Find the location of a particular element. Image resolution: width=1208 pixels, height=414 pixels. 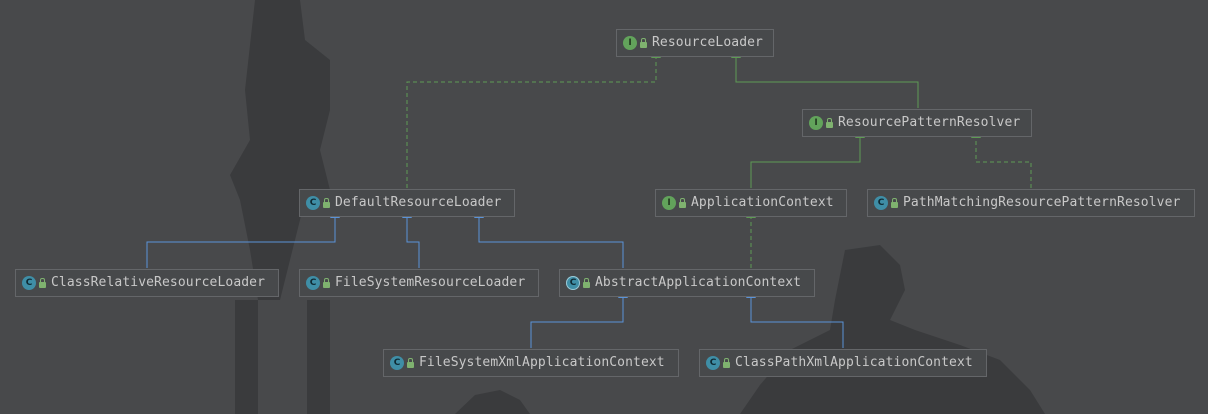

node-class-path-xml-application-context: C ClassPathXmlApplicationContext is located at coordinates (843, 363).